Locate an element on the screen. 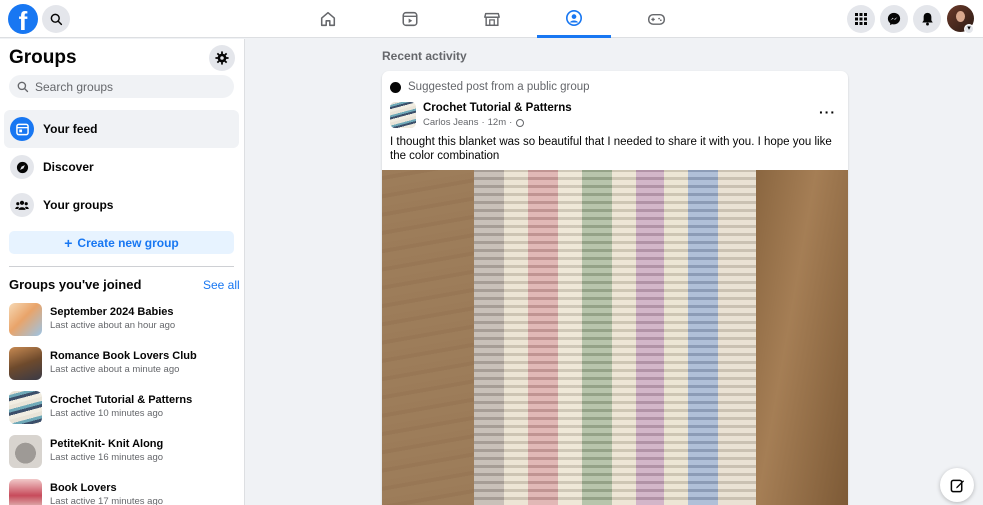  group-item-book-lovers: Book Lovers Last active 17 minutes ago is located at coordinates (124, 491).